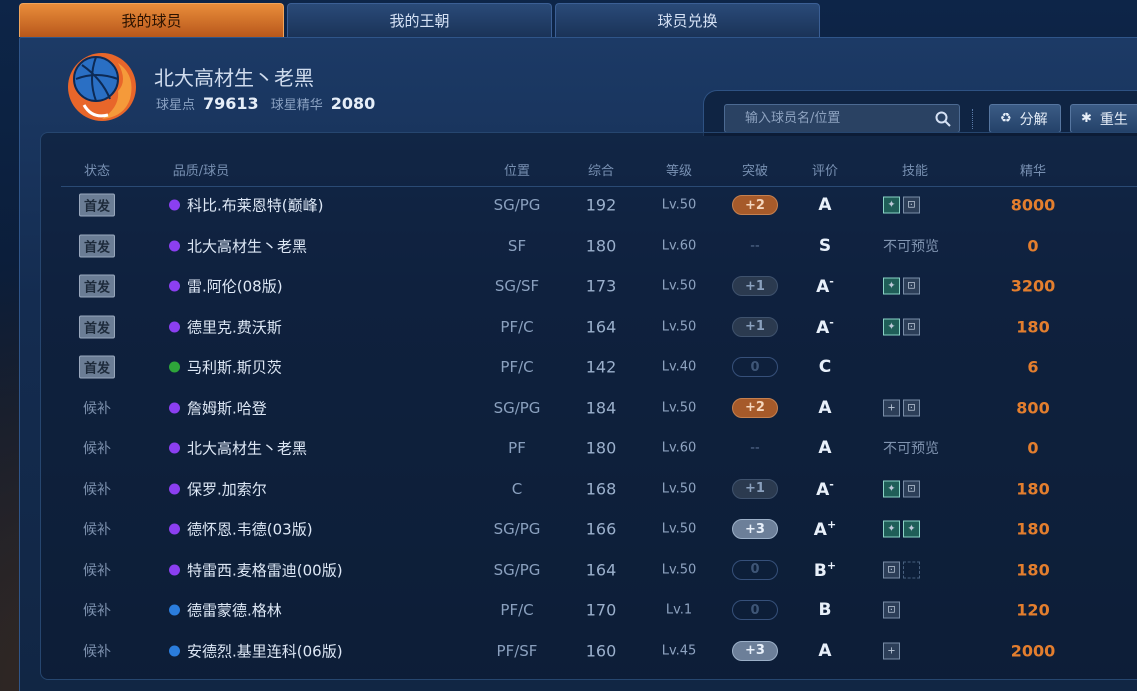 The height and width of the screenshot is (691, 1137). I want to click on empty-skill-slot, so click(911, 569).